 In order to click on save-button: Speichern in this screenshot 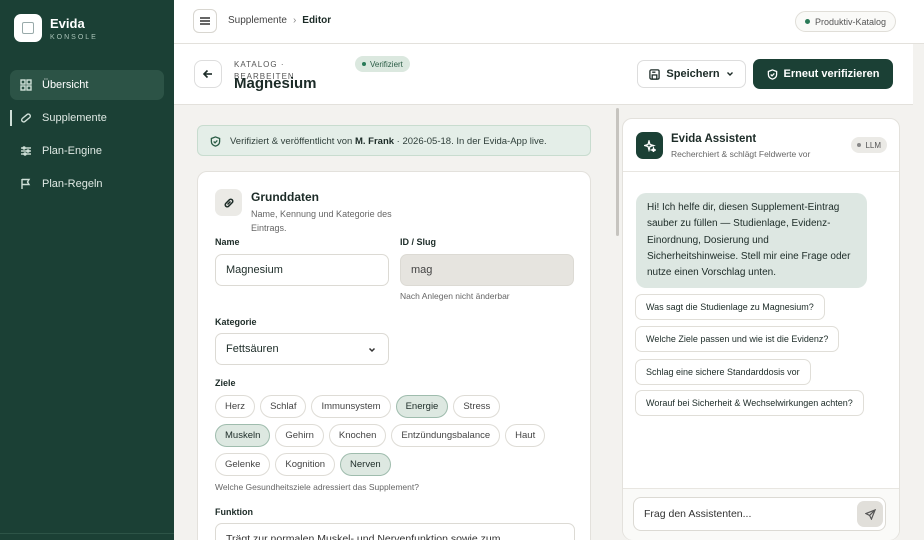, I will do `click(691, 74)`.